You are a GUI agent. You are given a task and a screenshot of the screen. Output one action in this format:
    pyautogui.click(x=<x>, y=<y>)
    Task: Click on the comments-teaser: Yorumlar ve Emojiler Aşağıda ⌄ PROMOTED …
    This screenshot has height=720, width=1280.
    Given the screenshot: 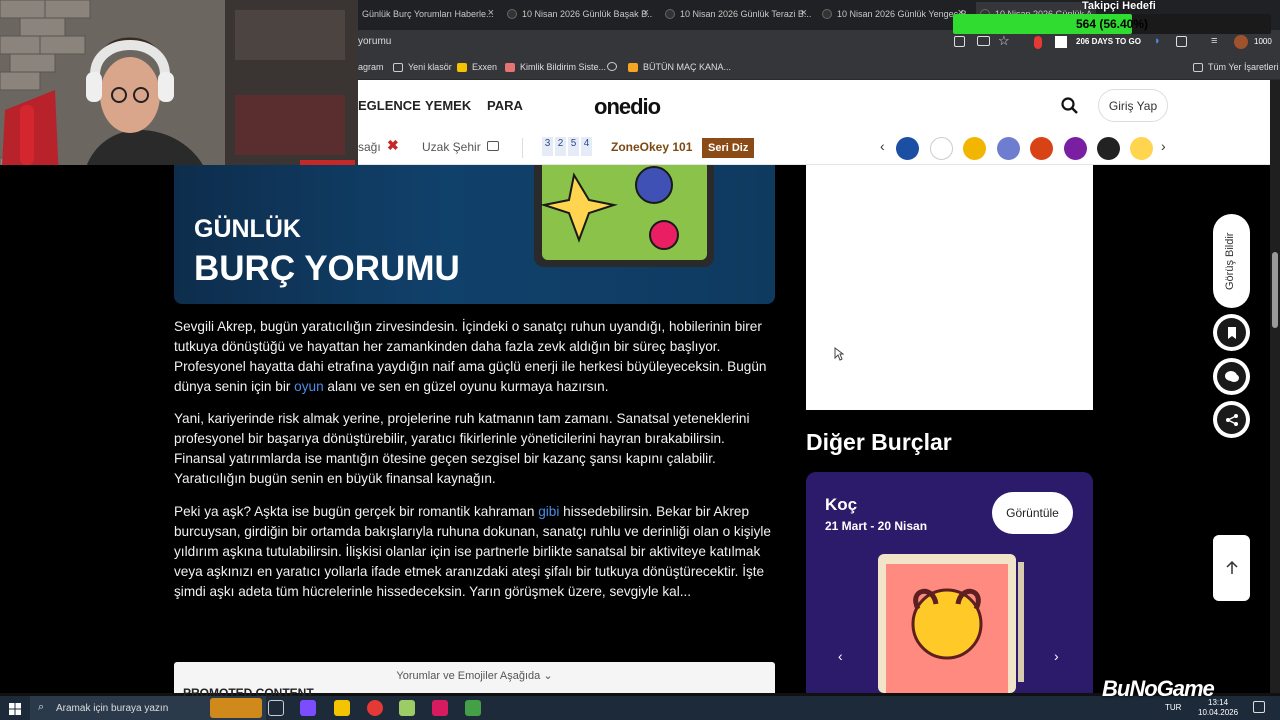 What is the action you would take?
    pyautogui.click(x=474, y=681)
    